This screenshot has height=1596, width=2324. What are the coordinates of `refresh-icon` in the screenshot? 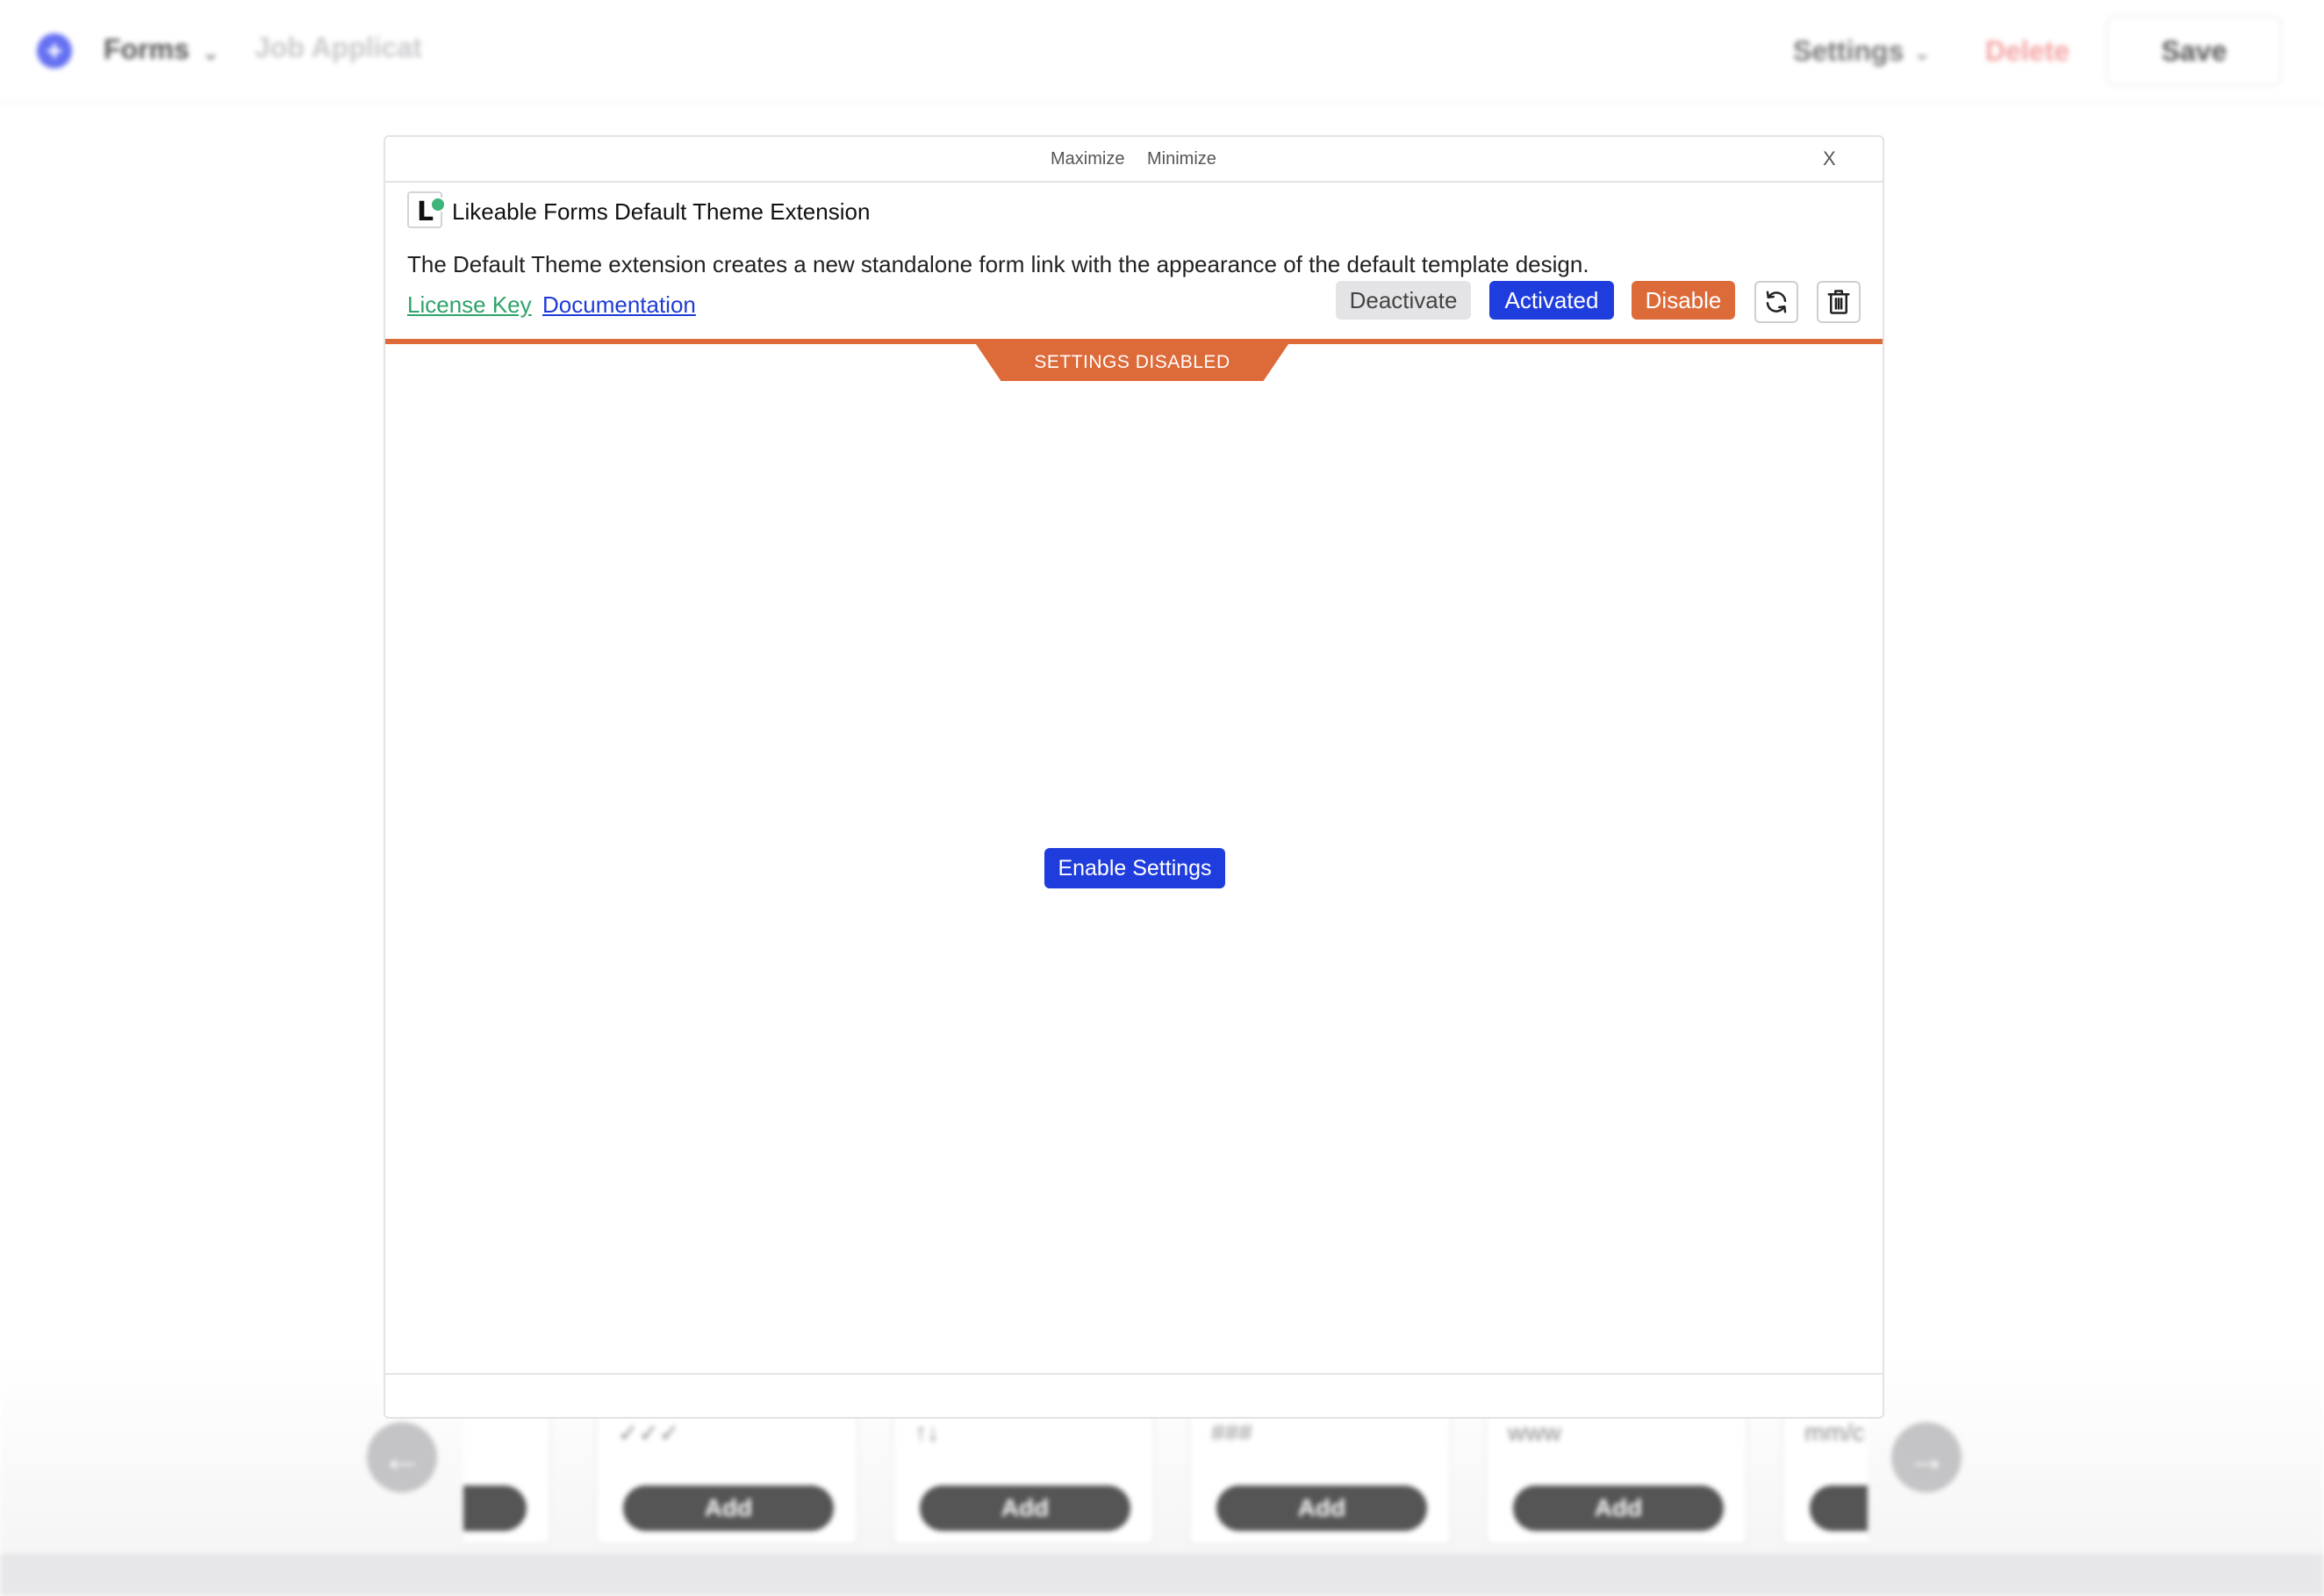 It's located at (1776, 302).